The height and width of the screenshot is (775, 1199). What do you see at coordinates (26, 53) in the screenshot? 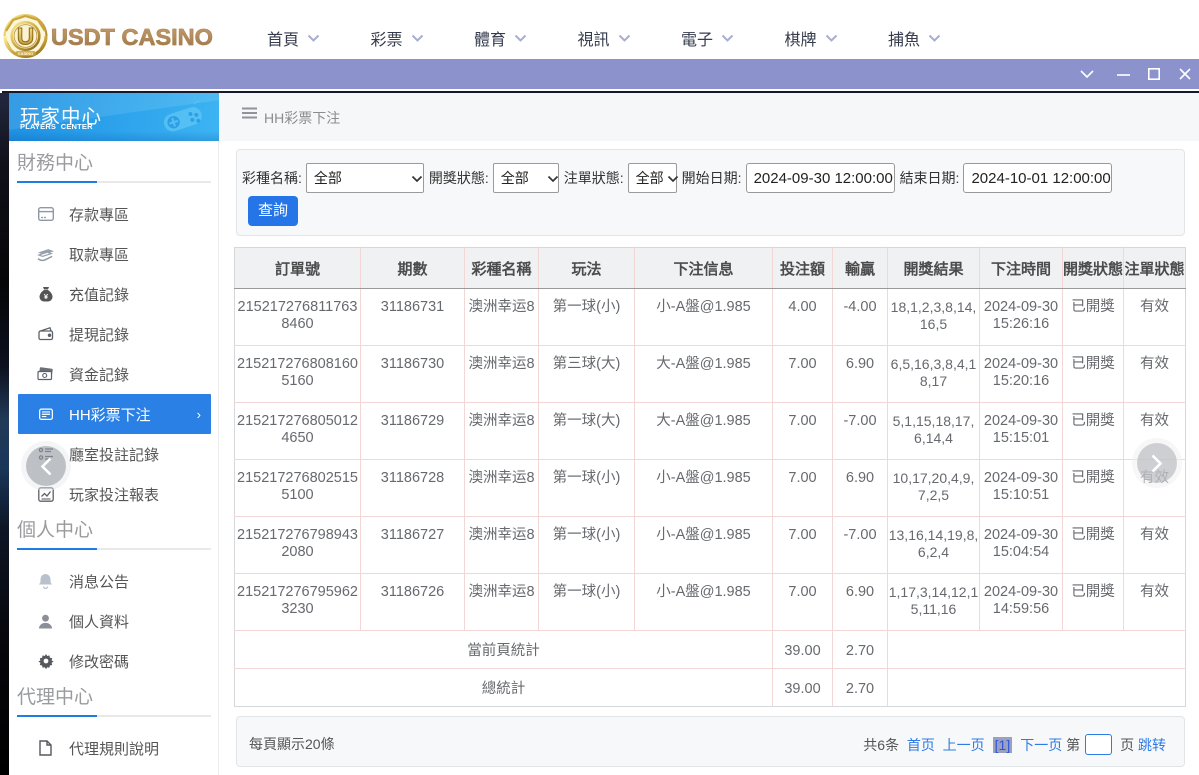
I see `svg-text: CASINO` at bounding box center [26, 53].